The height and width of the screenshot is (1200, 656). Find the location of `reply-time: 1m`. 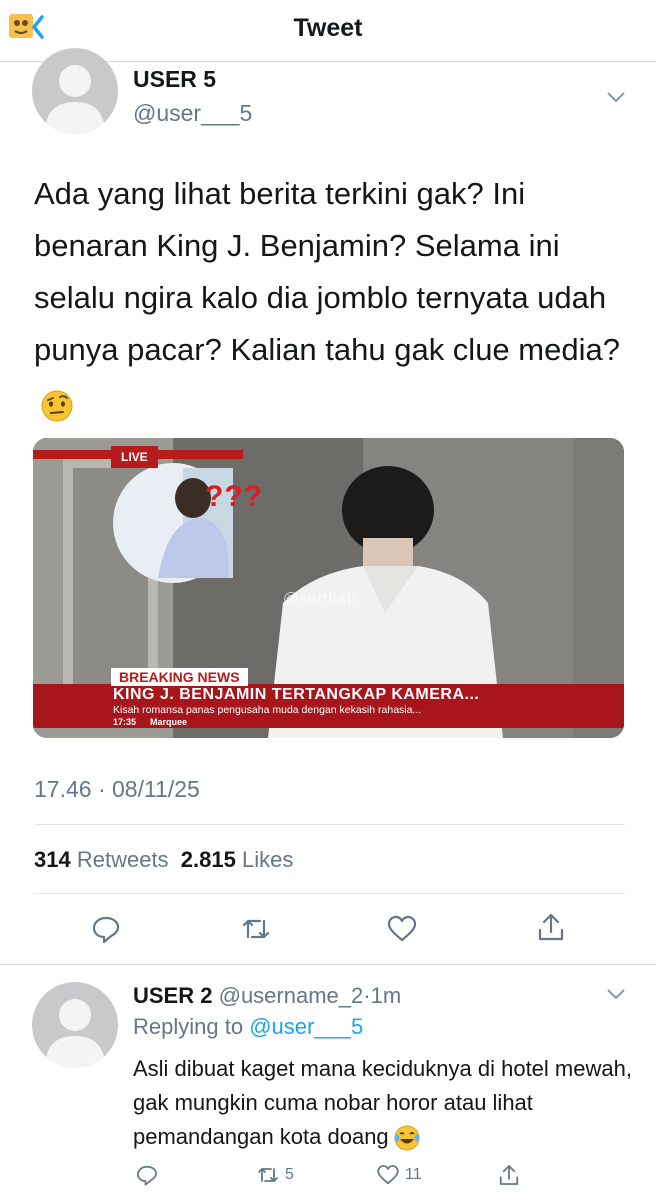

reply-time: 1m is located at coordinates (386, 995).